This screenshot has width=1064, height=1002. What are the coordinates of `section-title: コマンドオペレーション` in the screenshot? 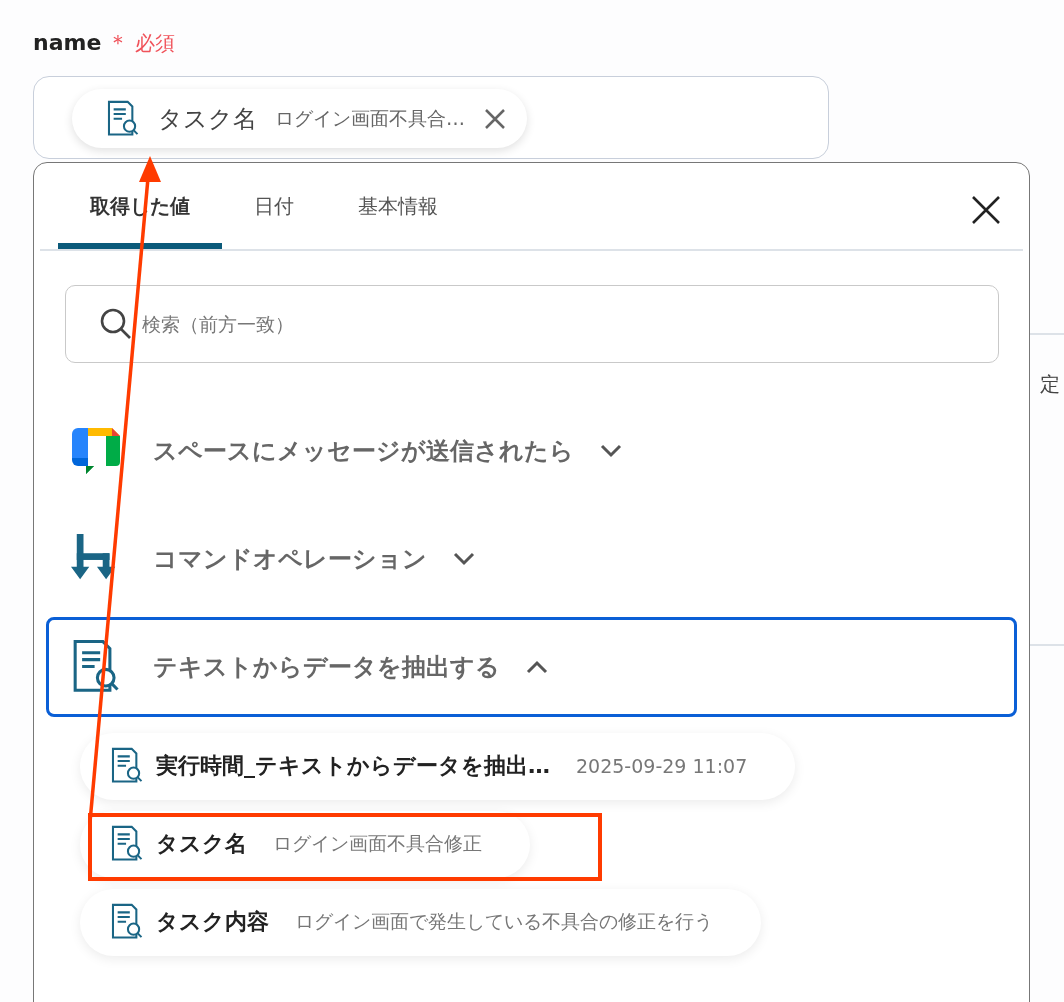 It's located at (290, 559).